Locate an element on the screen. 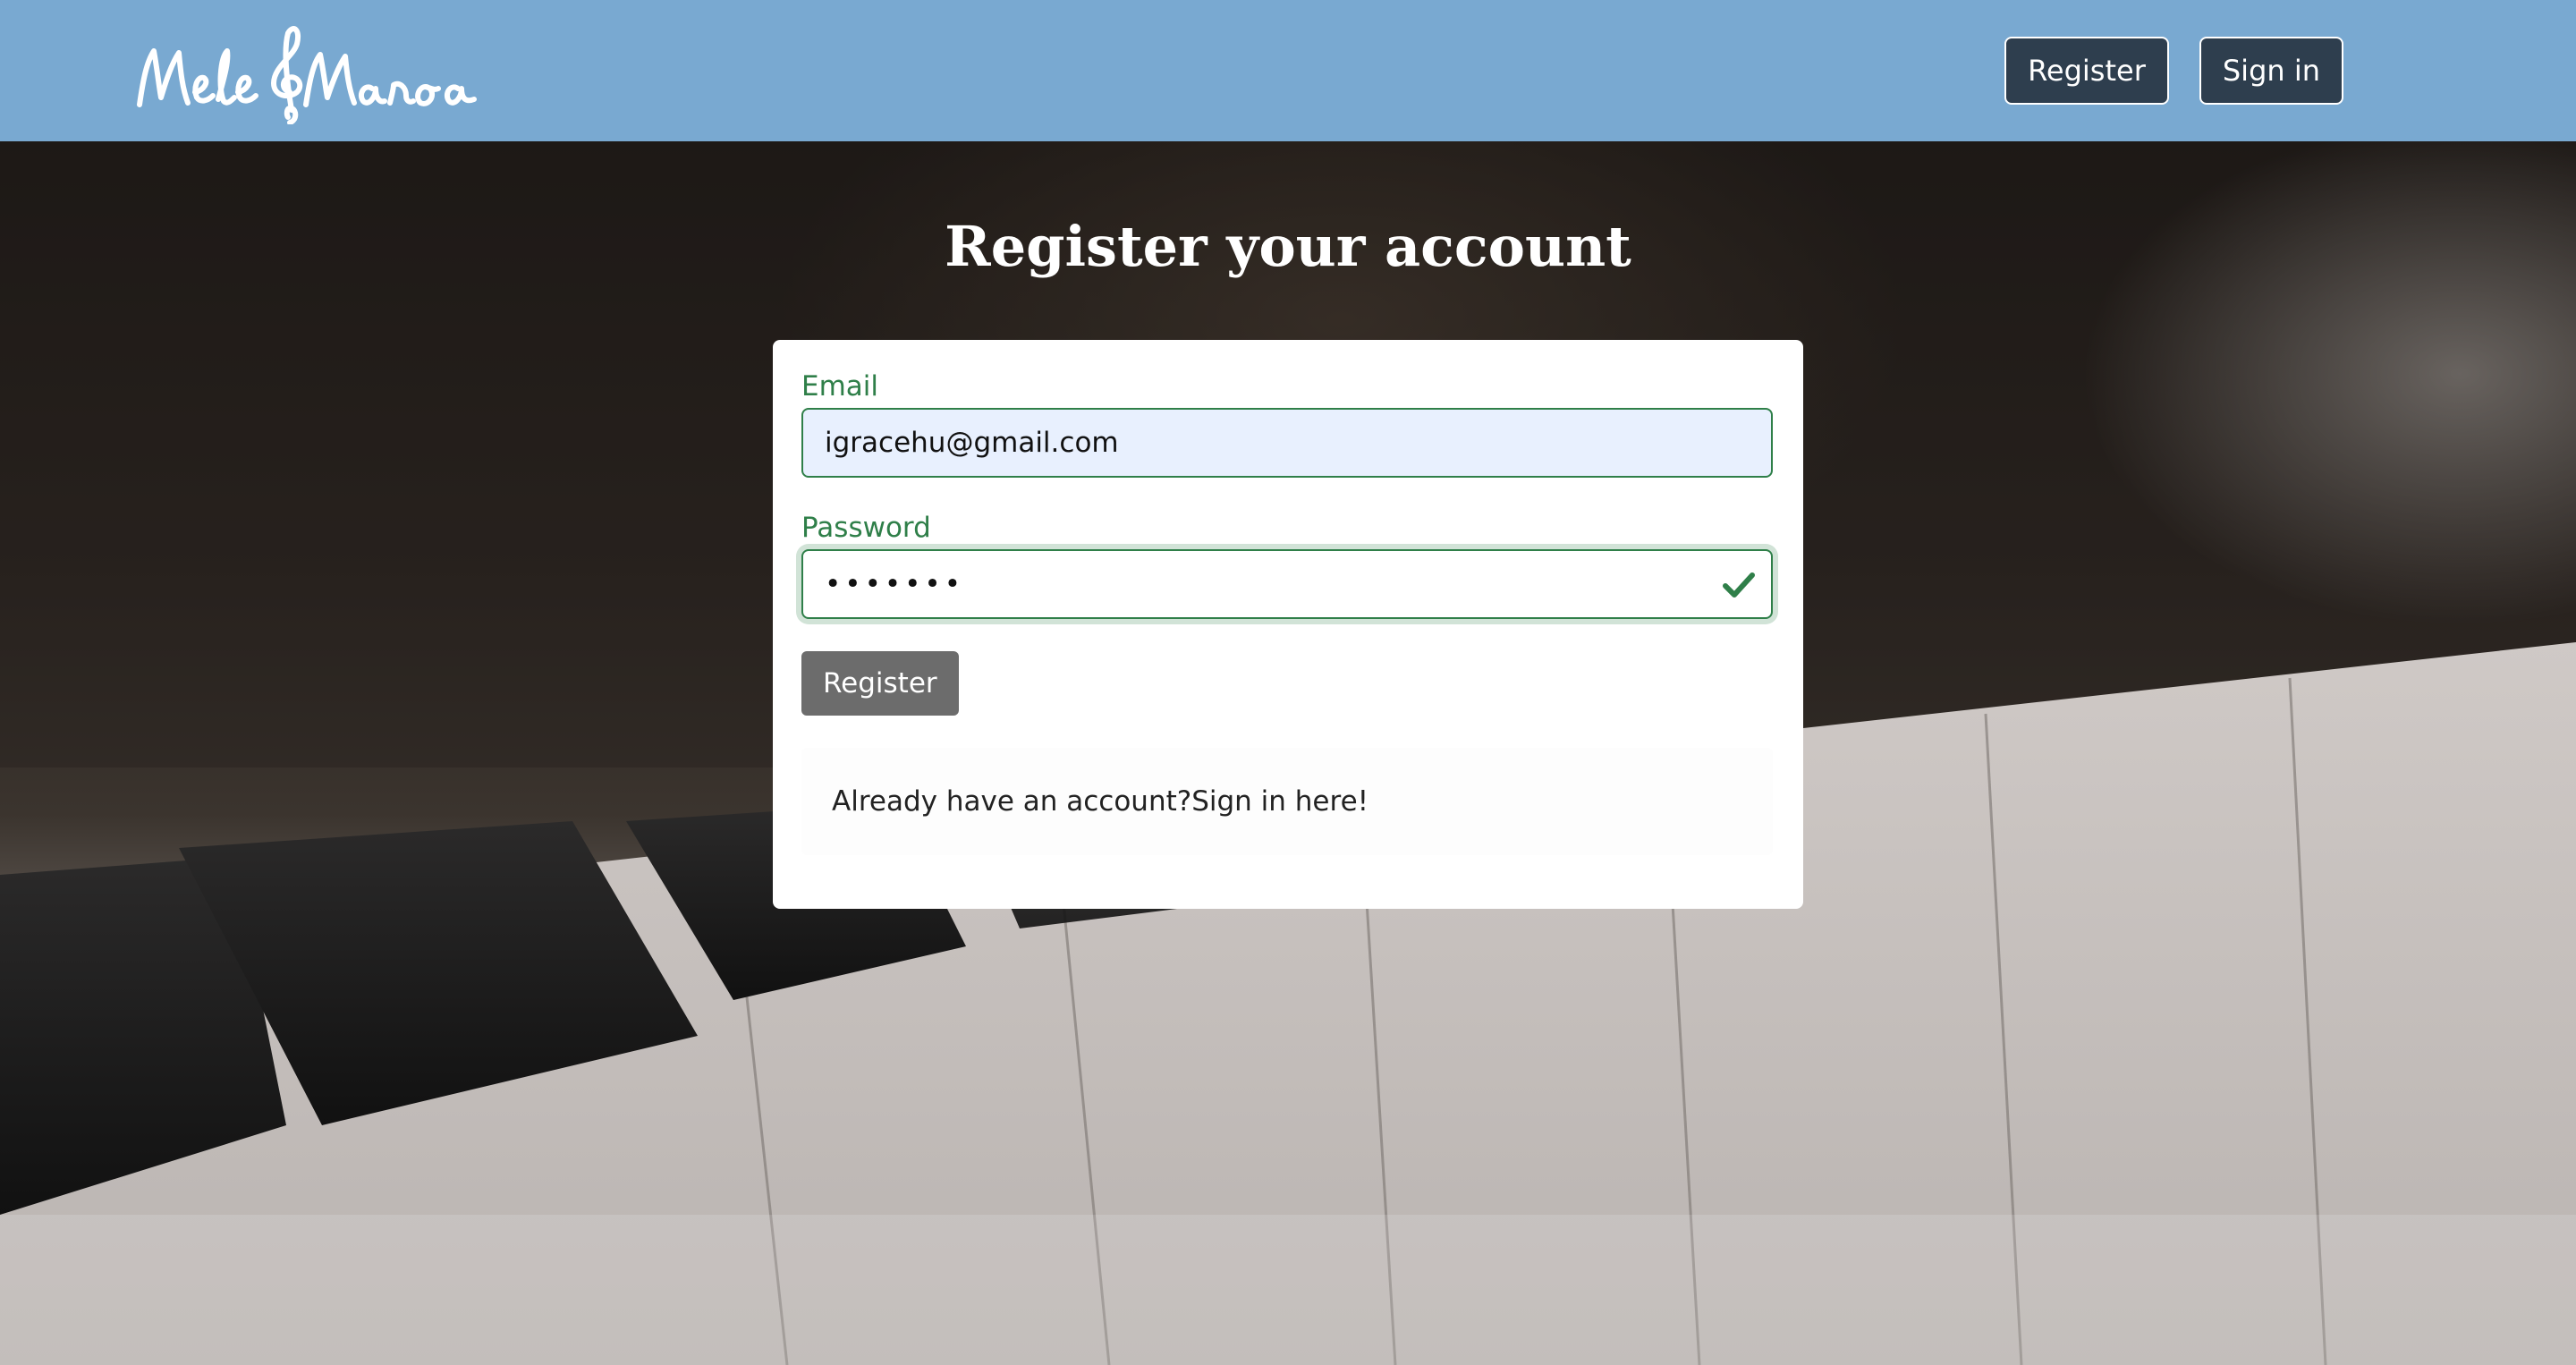 This screenshot has width=2576, height=1365. password-field-wrapper is located at coordinates (1287, 584).